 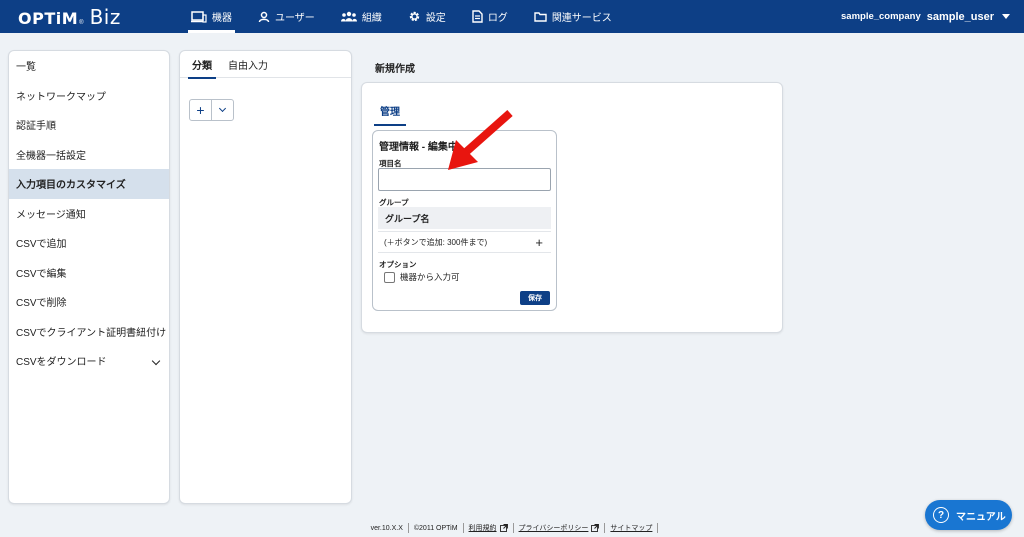 What do you see at coordinates (36, 127) in the screenshot?
I see `sidebar-item-label: 認証手順` at bounding box center [36, 127].